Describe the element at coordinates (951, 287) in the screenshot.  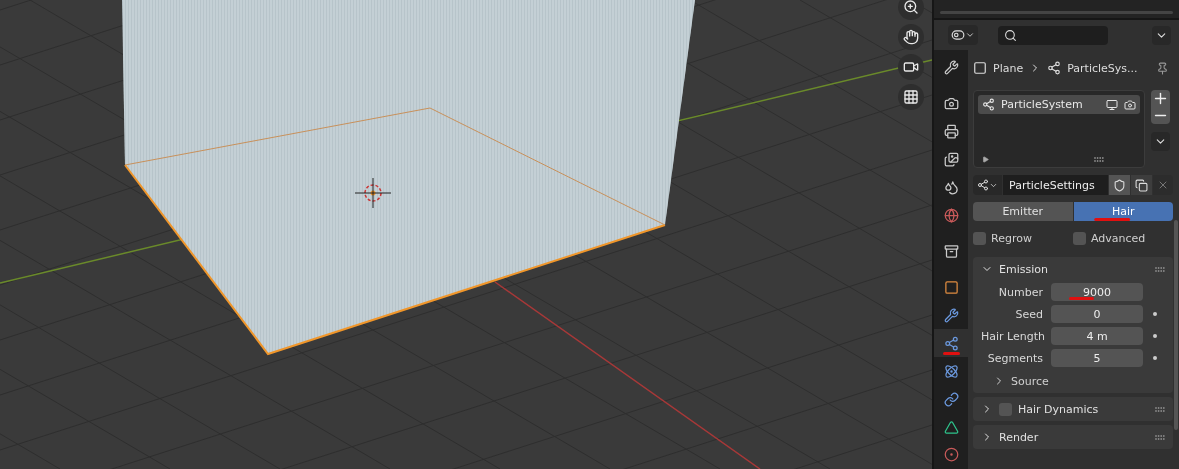
I see `square-icon` at that location.